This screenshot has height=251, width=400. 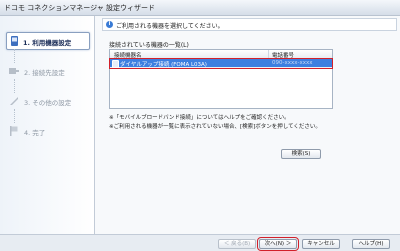 I want to click on device-name: ダイヤルアップ接続 (FOMA L03A), so click(x=163, y=65).